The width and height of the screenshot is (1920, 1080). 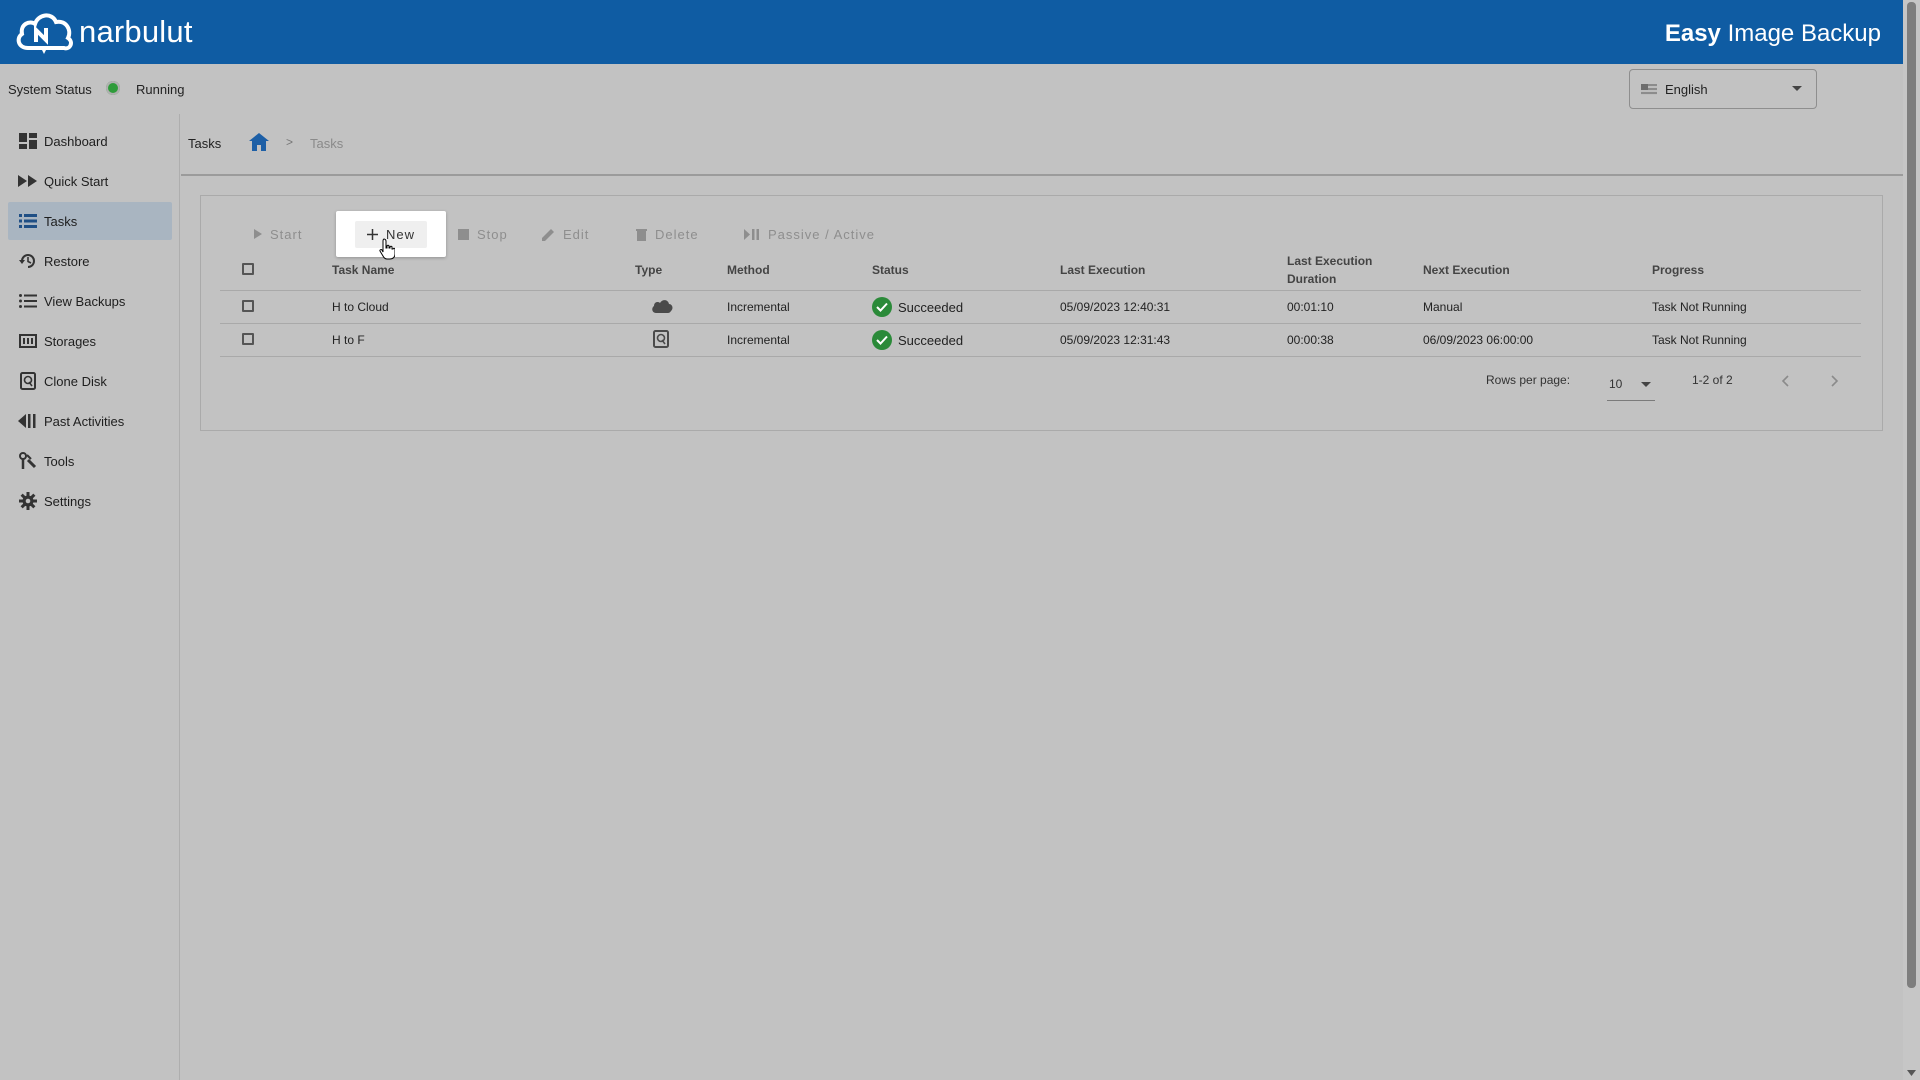 What do you see at coordinates (28, 461) in the screenshot?
I see `tools-icon` at bounding box center [28, 461].